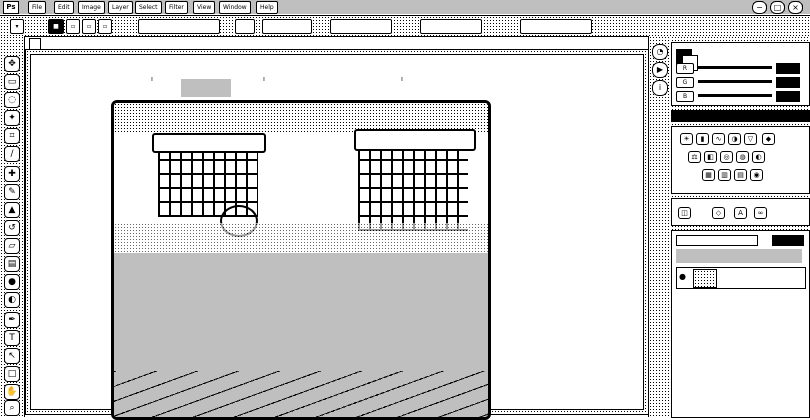 This screenshot has height=420, width=810. What do you see at coordinates (405, 26) in the screenshot?
I see `options-bar: ▾ ■ ▫ ▫ ▫` at bounding box center [405, 26].